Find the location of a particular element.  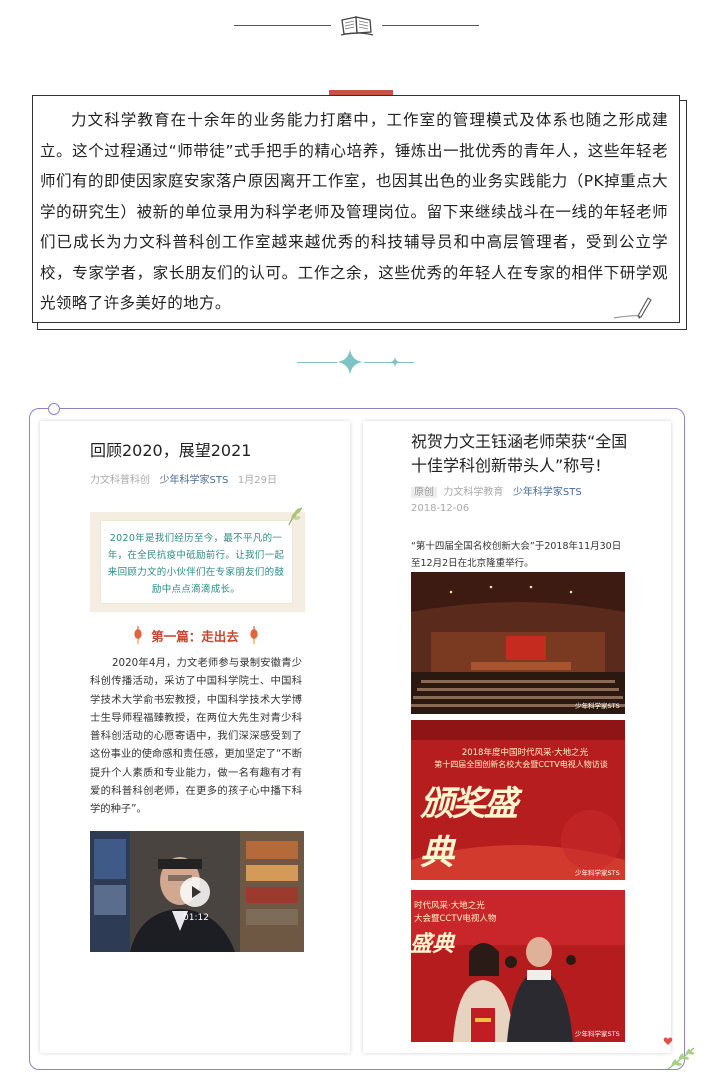

banner-line1: 2018年度中国时代风采·大地之光 is located at coordinates (525, 753).